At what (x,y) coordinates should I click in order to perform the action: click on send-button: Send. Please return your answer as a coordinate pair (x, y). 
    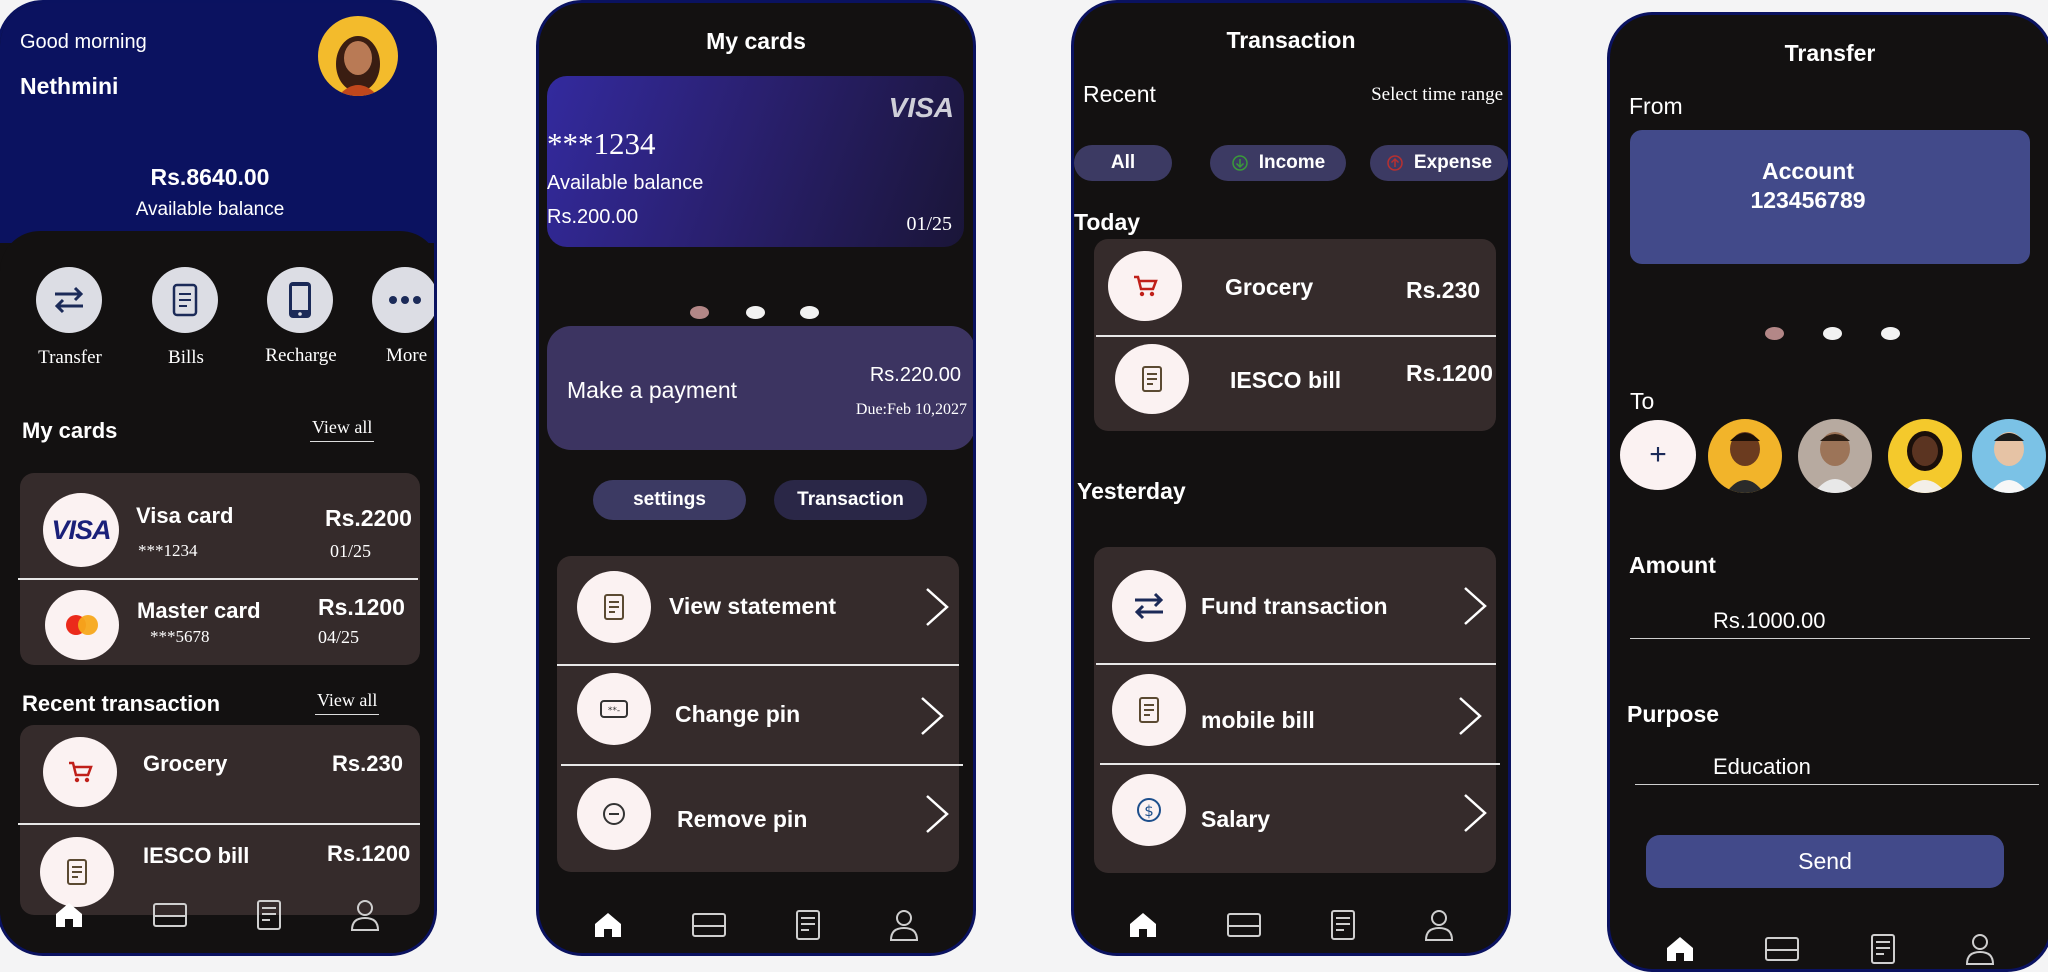
    Looking at the image, I should click on (1825, 861).